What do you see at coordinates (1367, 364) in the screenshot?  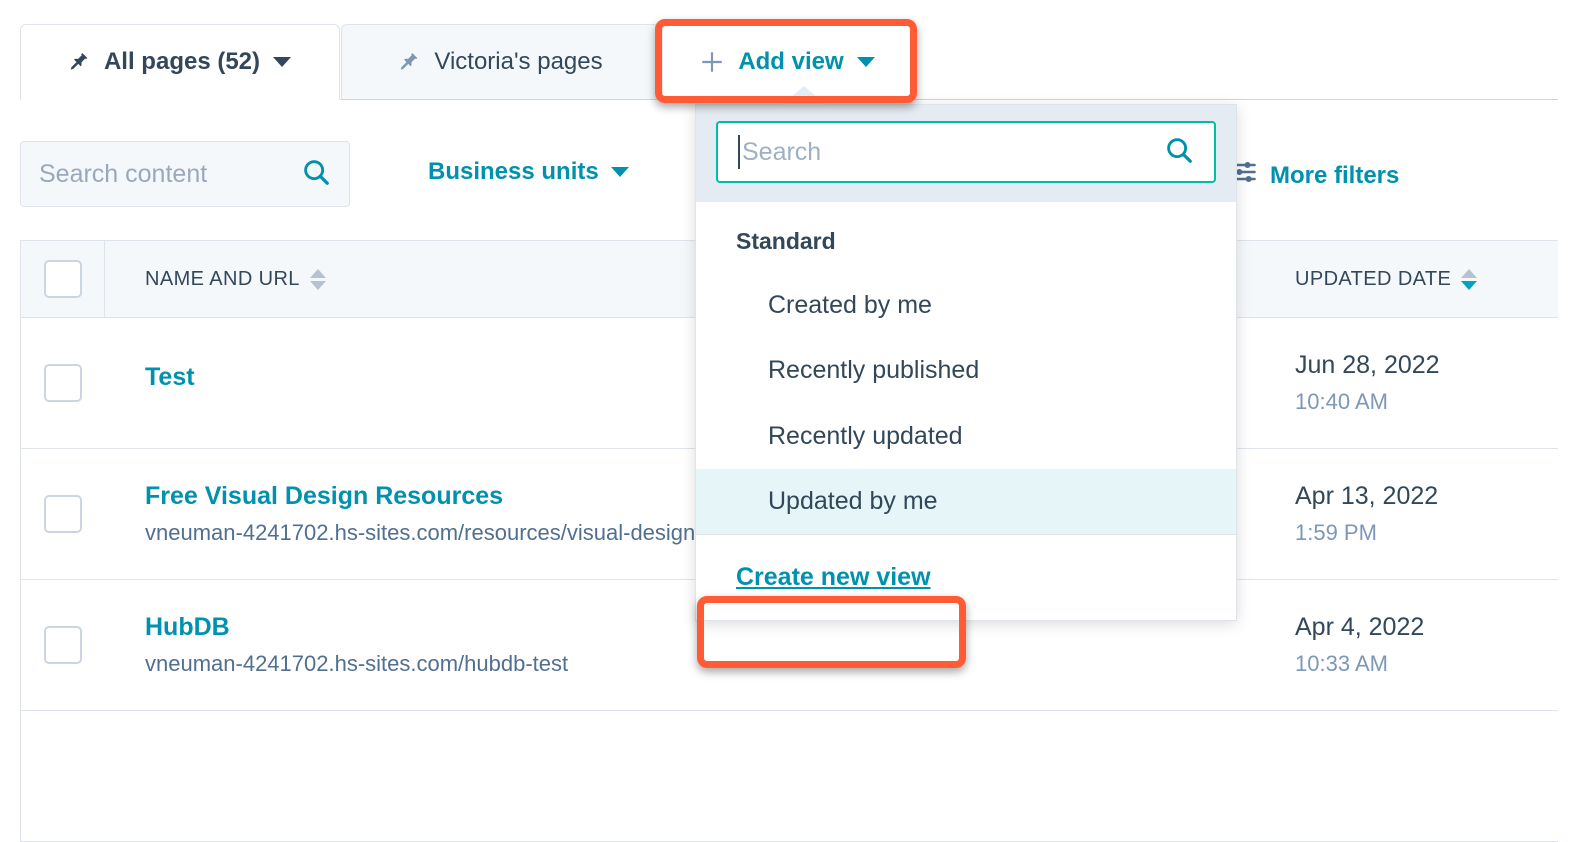 I see `updated-date: Jun 28, 2022` at bounding box center [1367, 364].